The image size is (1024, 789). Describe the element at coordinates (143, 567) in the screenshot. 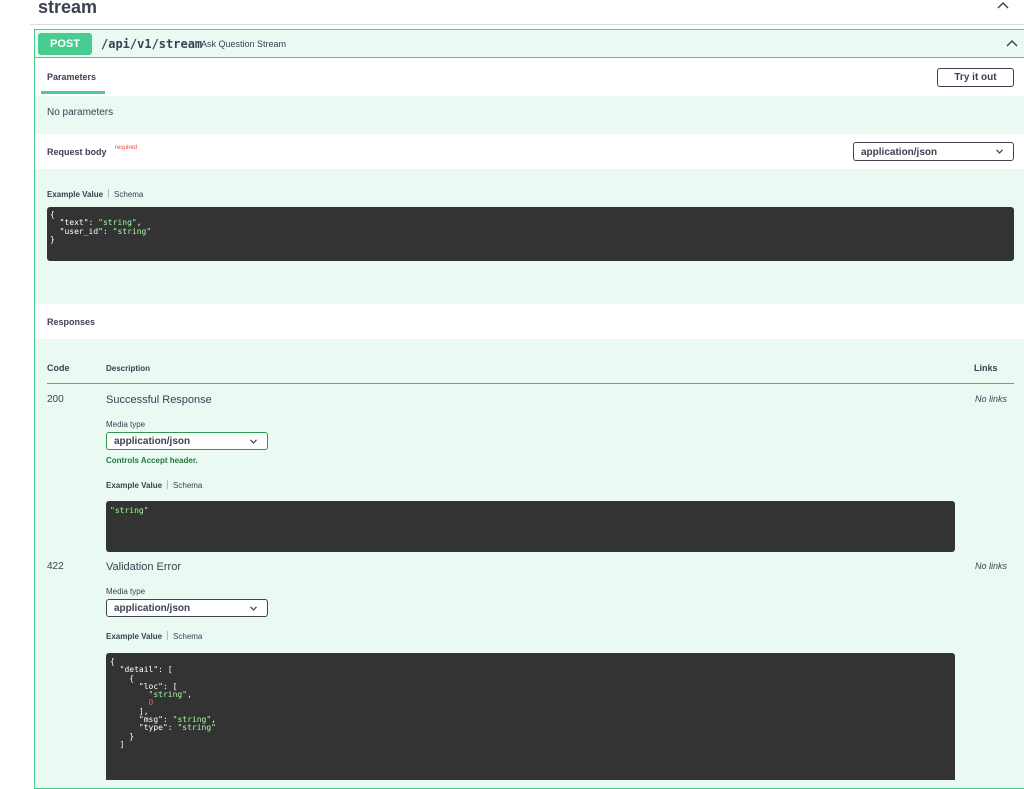

I see `response-description: Validation Error` at that location.